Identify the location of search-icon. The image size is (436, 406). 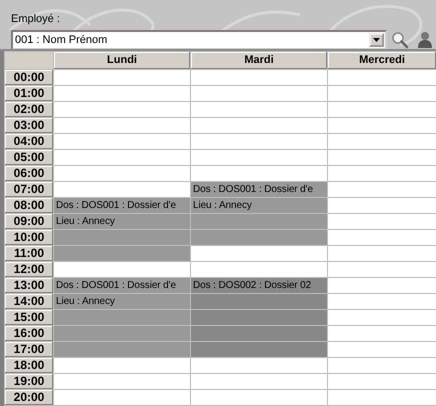
(400, 40).